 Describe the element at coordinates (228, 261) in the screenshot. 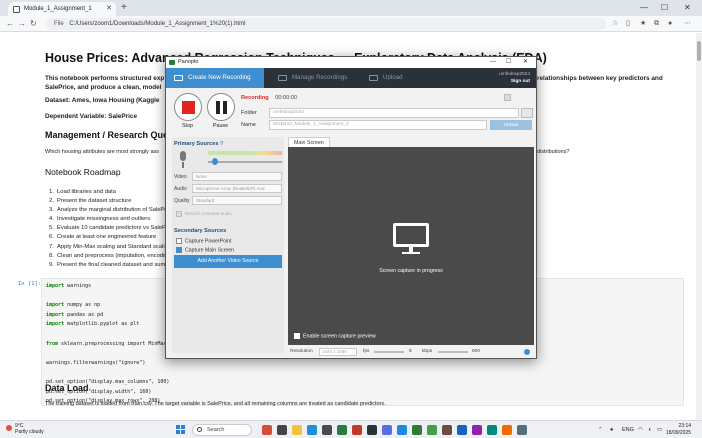

I see `add-video-source-button: Add Another Video Source` at that location.